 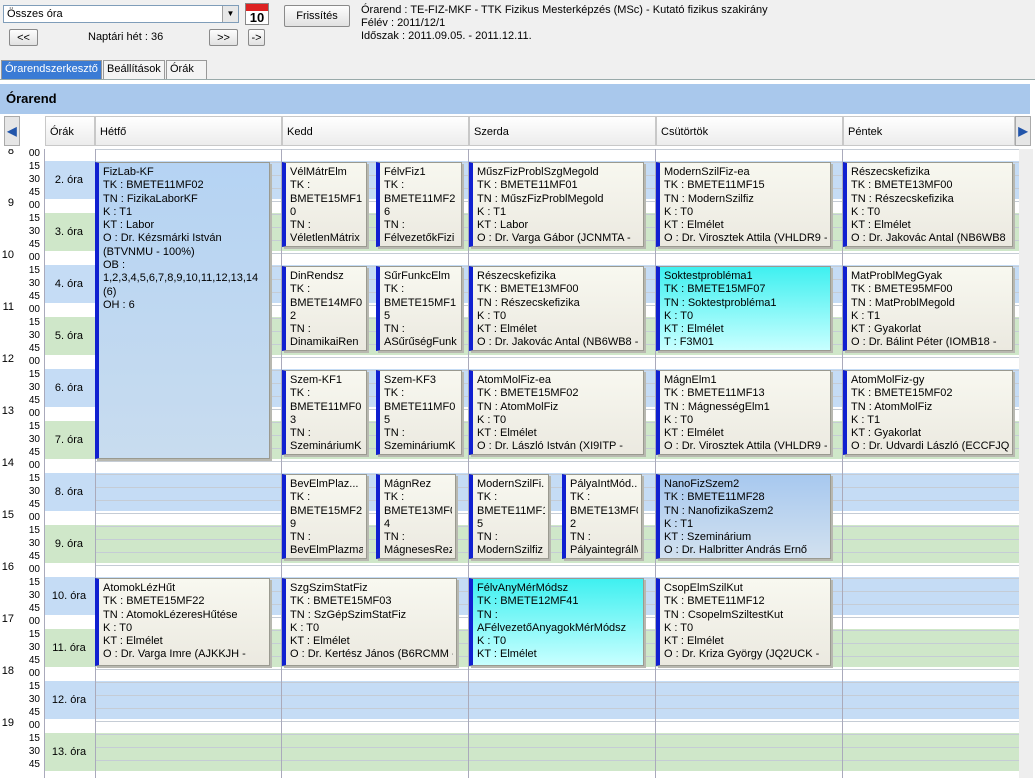 What do you see at coordinates (604, 550) in the screenshot?
I see `course-detail: PályaintegrálM` at bounding box center [604, 550].